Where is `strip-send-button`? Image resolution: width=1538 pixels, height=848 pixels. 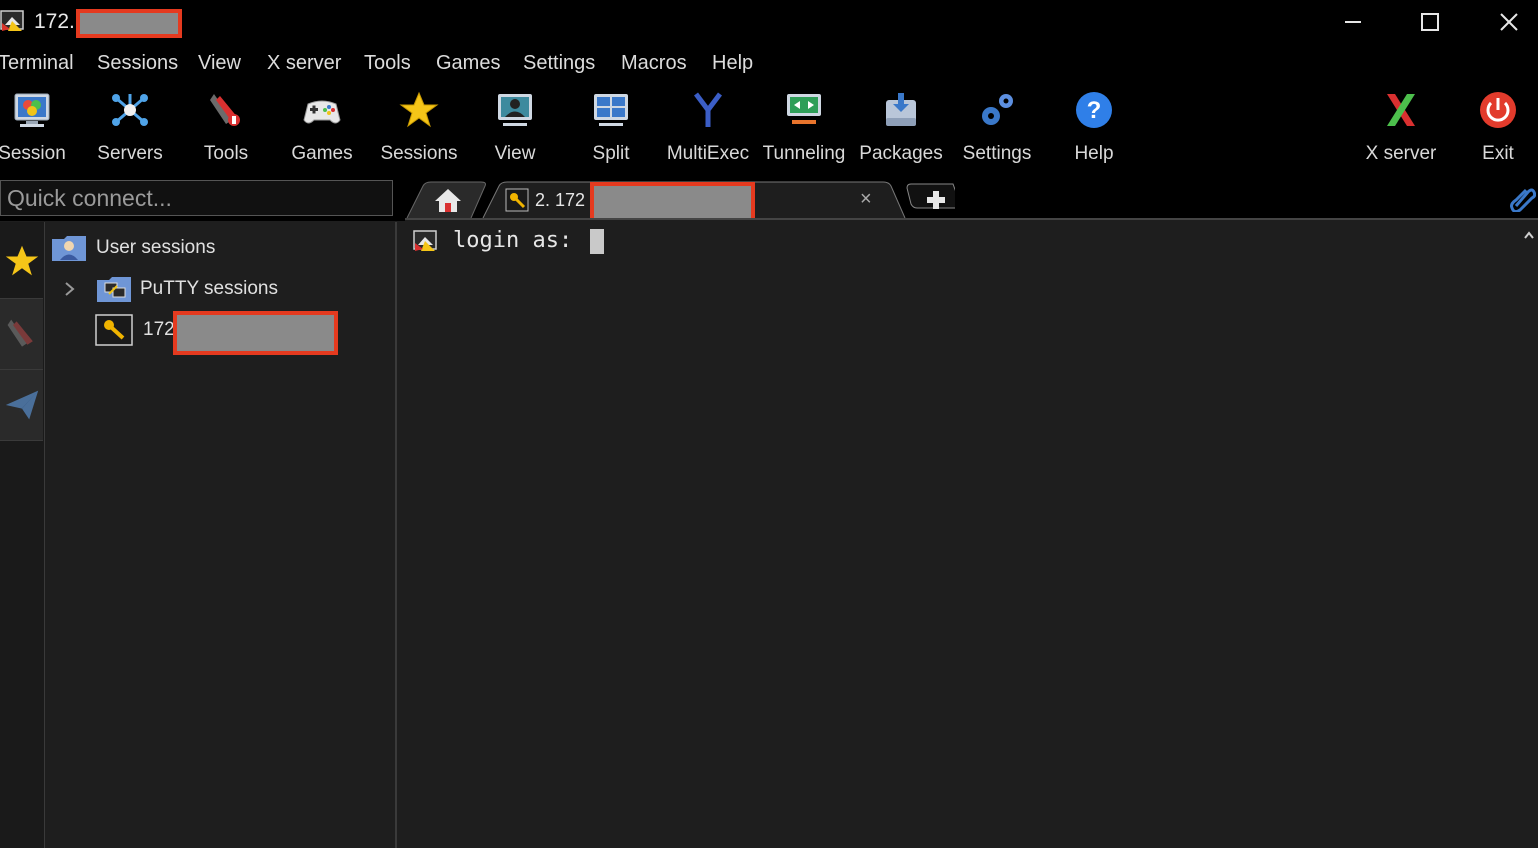 strip-send-button is located at coordinates (21, 405).